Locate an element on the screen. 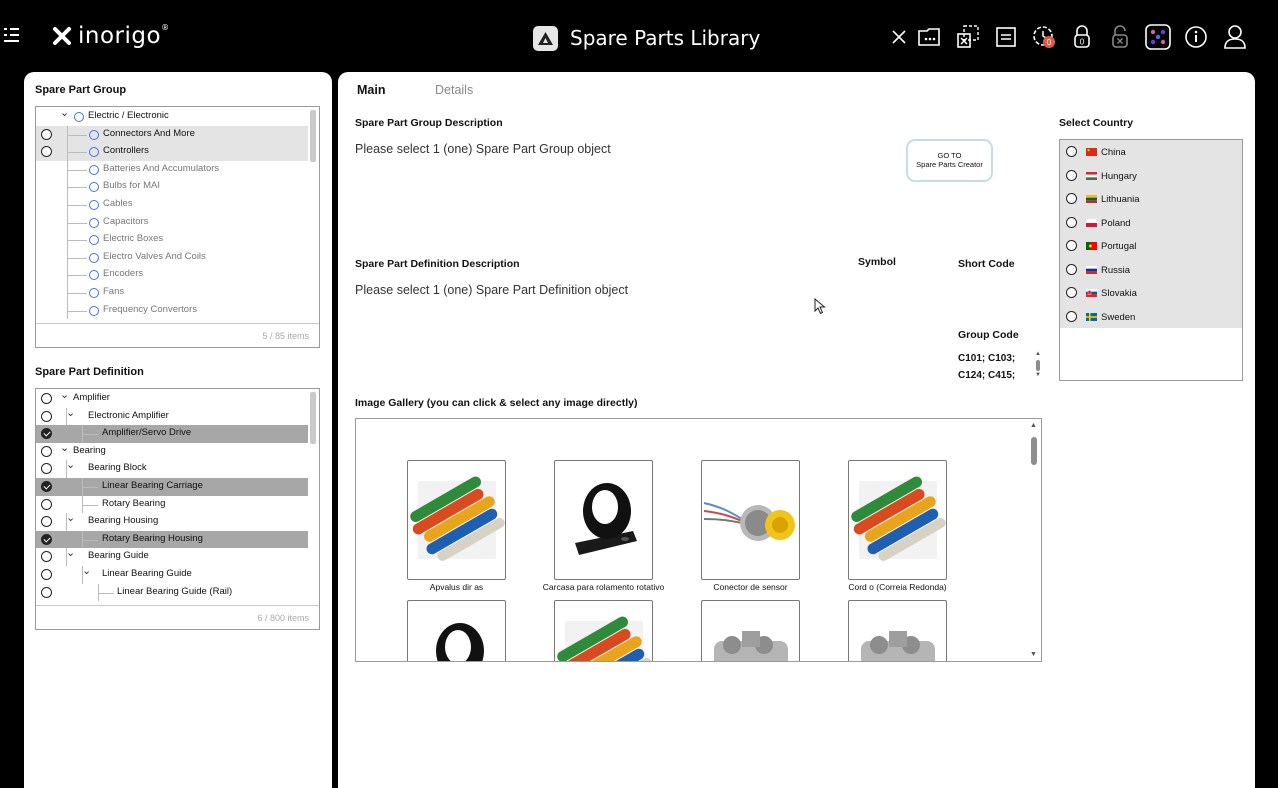 The image size is (1278, 788). clock-badge-icon: 0 is located at coordinates (1044, 37).